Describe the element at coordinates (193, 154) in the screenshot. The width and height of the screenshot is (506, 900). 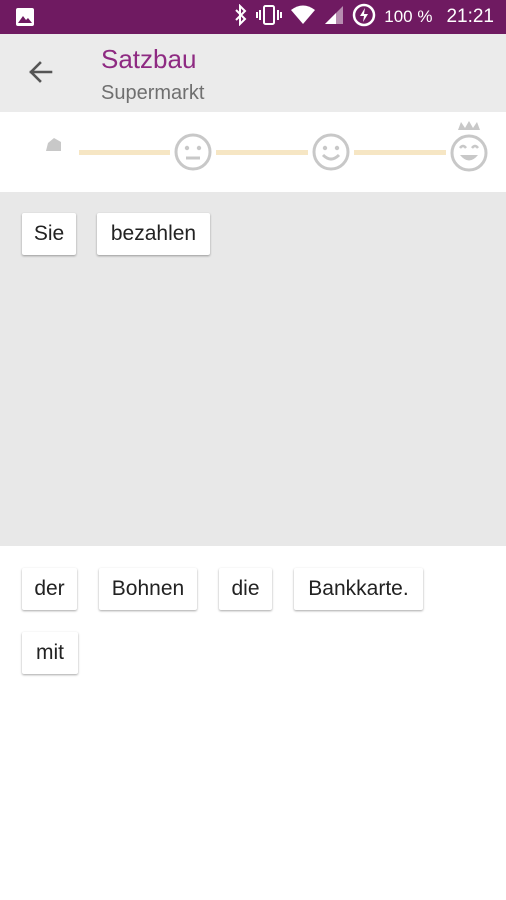
I see `neutral-face-icon` at that location.